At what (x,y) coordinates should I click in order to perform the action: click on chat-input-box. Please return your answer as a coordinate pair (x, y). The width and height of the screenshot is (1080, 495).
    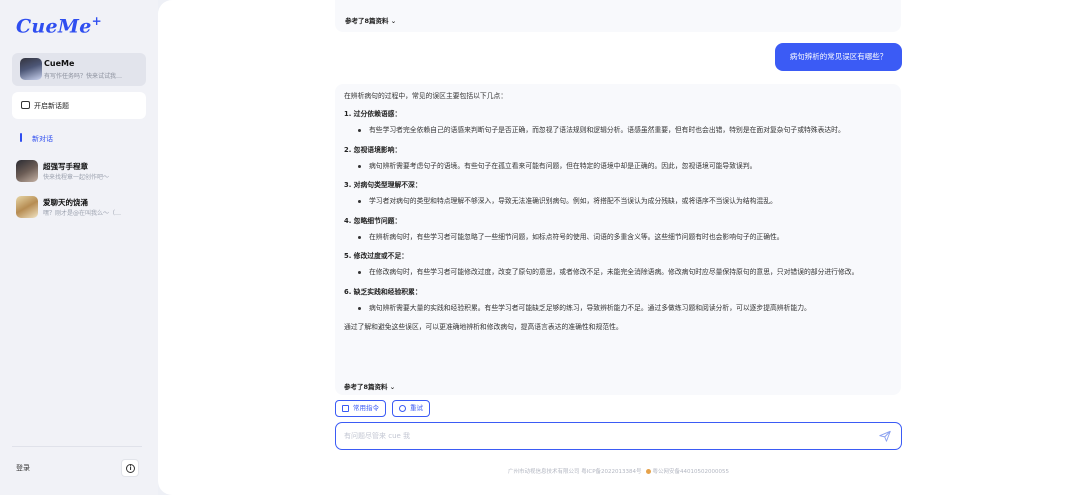
    Looking at the image, I should click on (618, 436).